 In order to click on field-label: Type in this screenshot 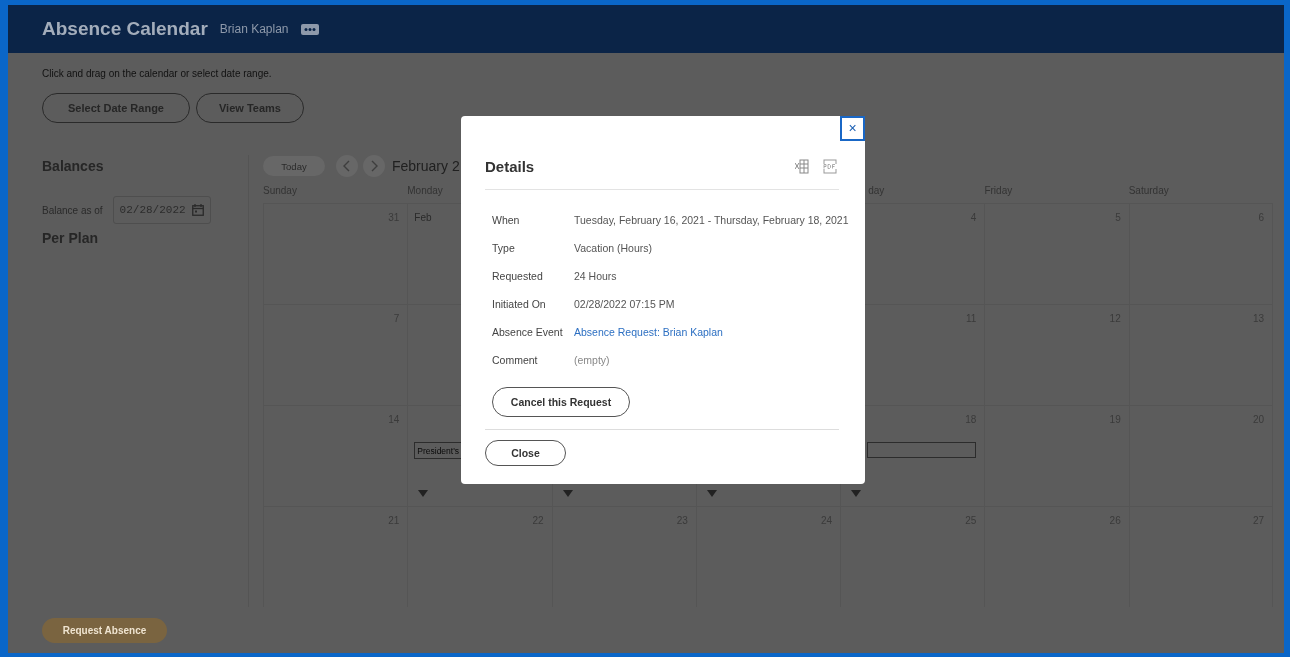, I will do `click(504, 247)`.